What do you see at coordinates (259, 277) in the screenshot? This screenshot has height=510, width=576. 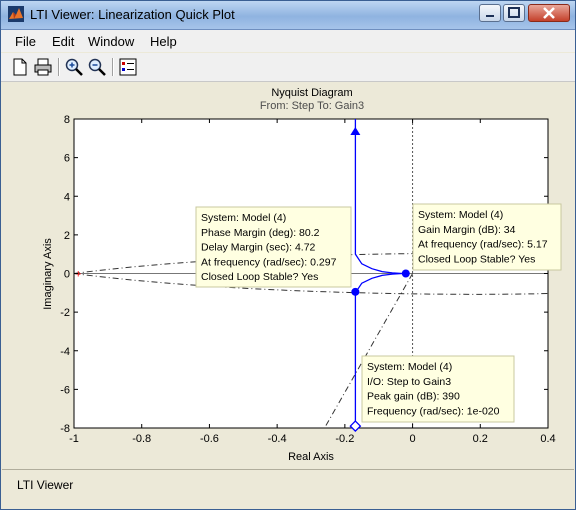 I see `phase-margin-datatip-line: Closed Loop Stable? Yes` at bounding box center [259, 277].